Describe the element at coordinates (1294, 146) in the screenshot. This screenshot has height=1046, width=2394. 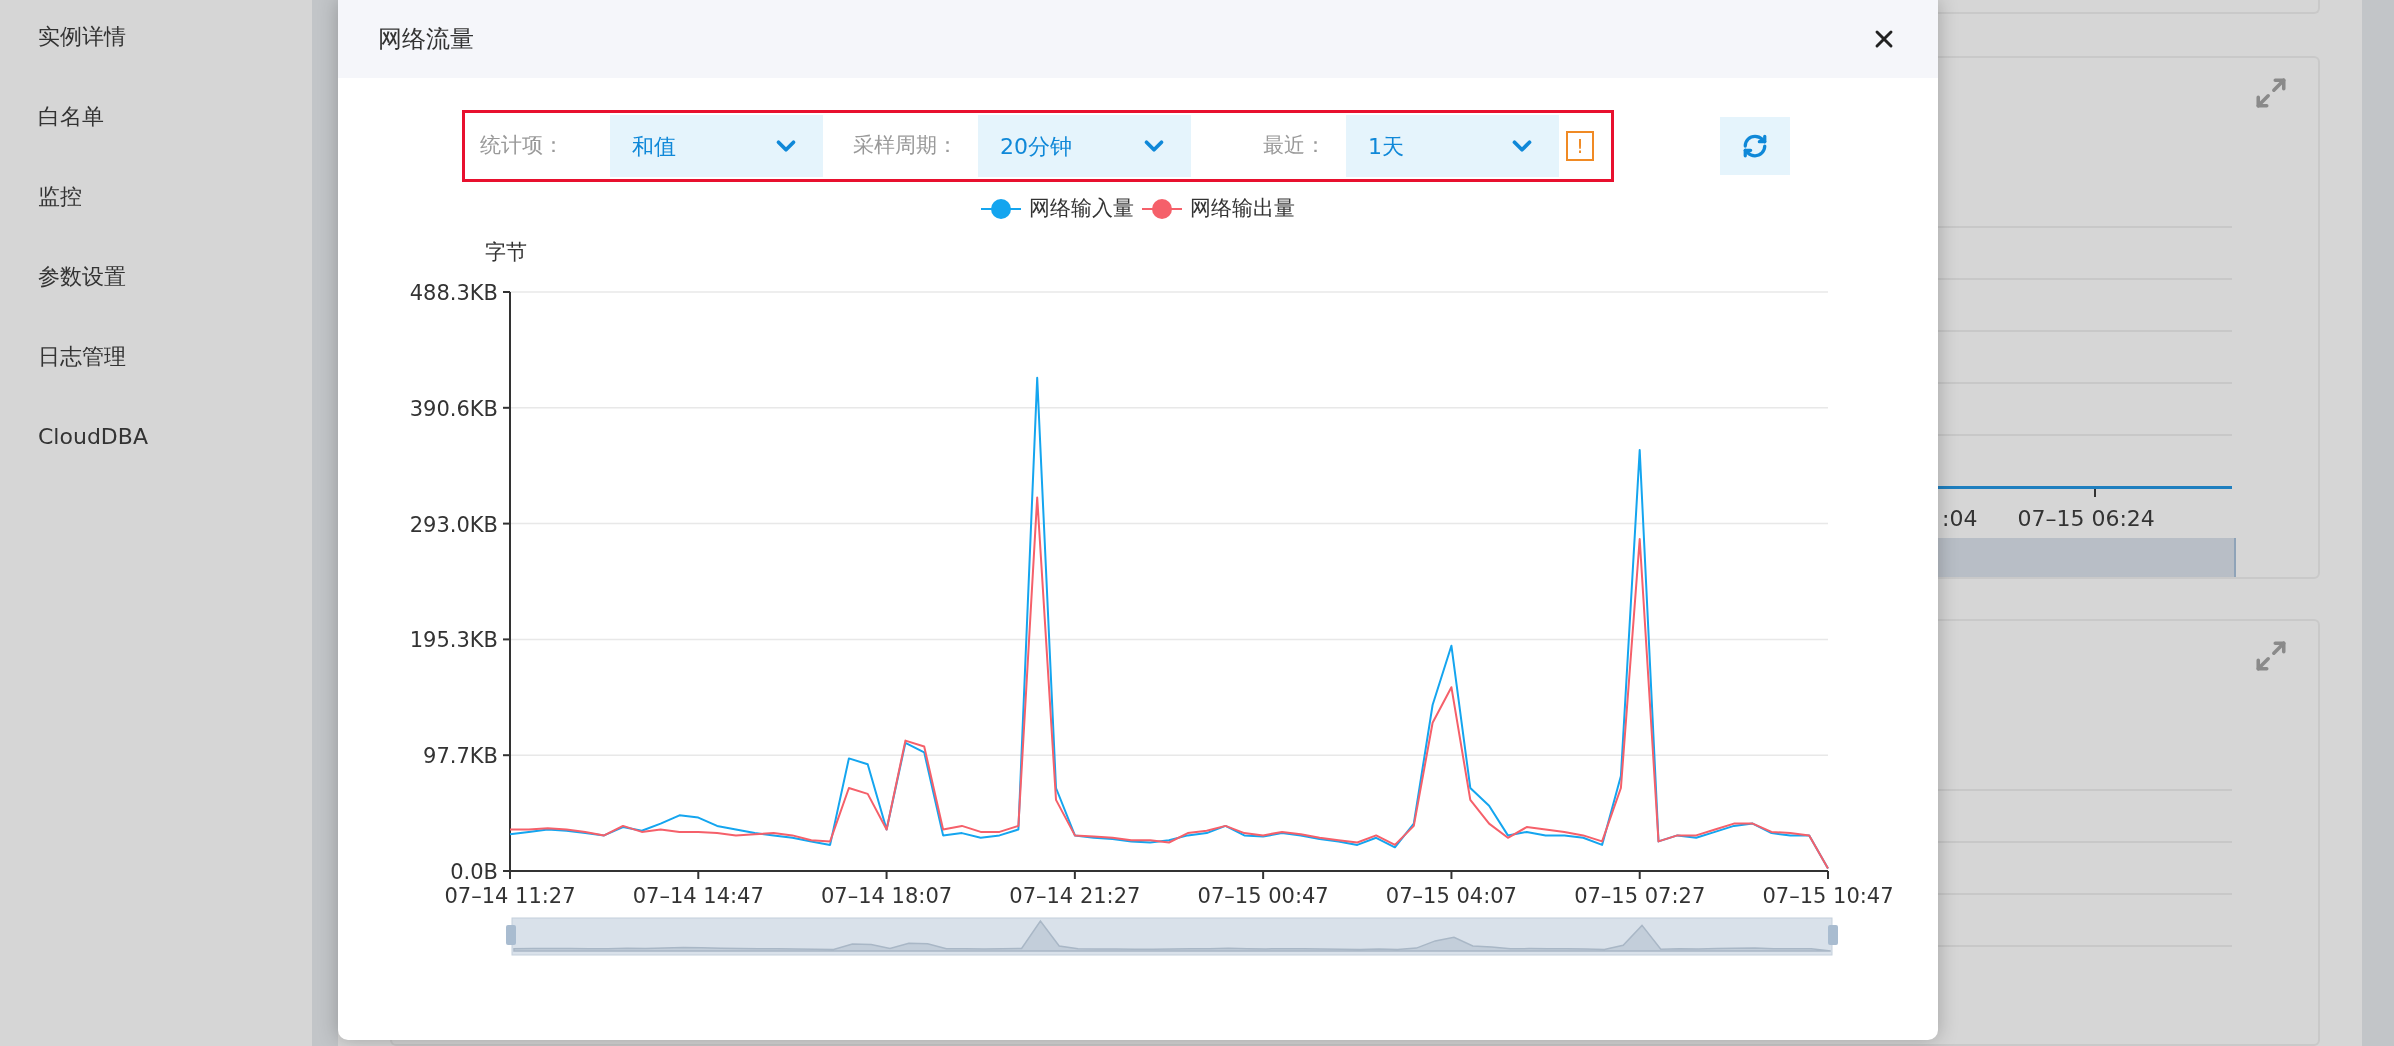
I see `filter-label: 最近：` at that location.